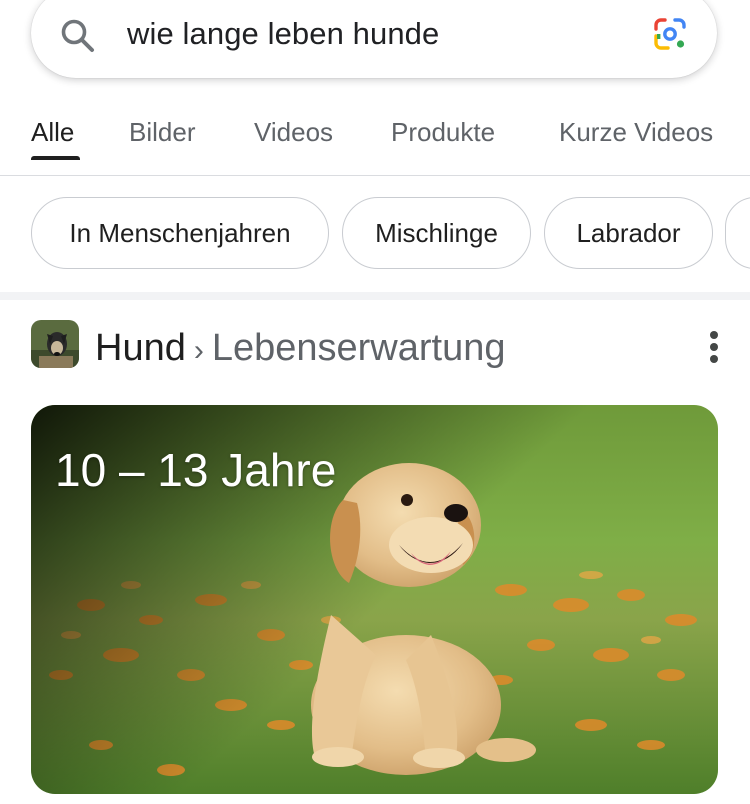  I want to click on search-input: wie lange leben hunde, so click(283, 34).